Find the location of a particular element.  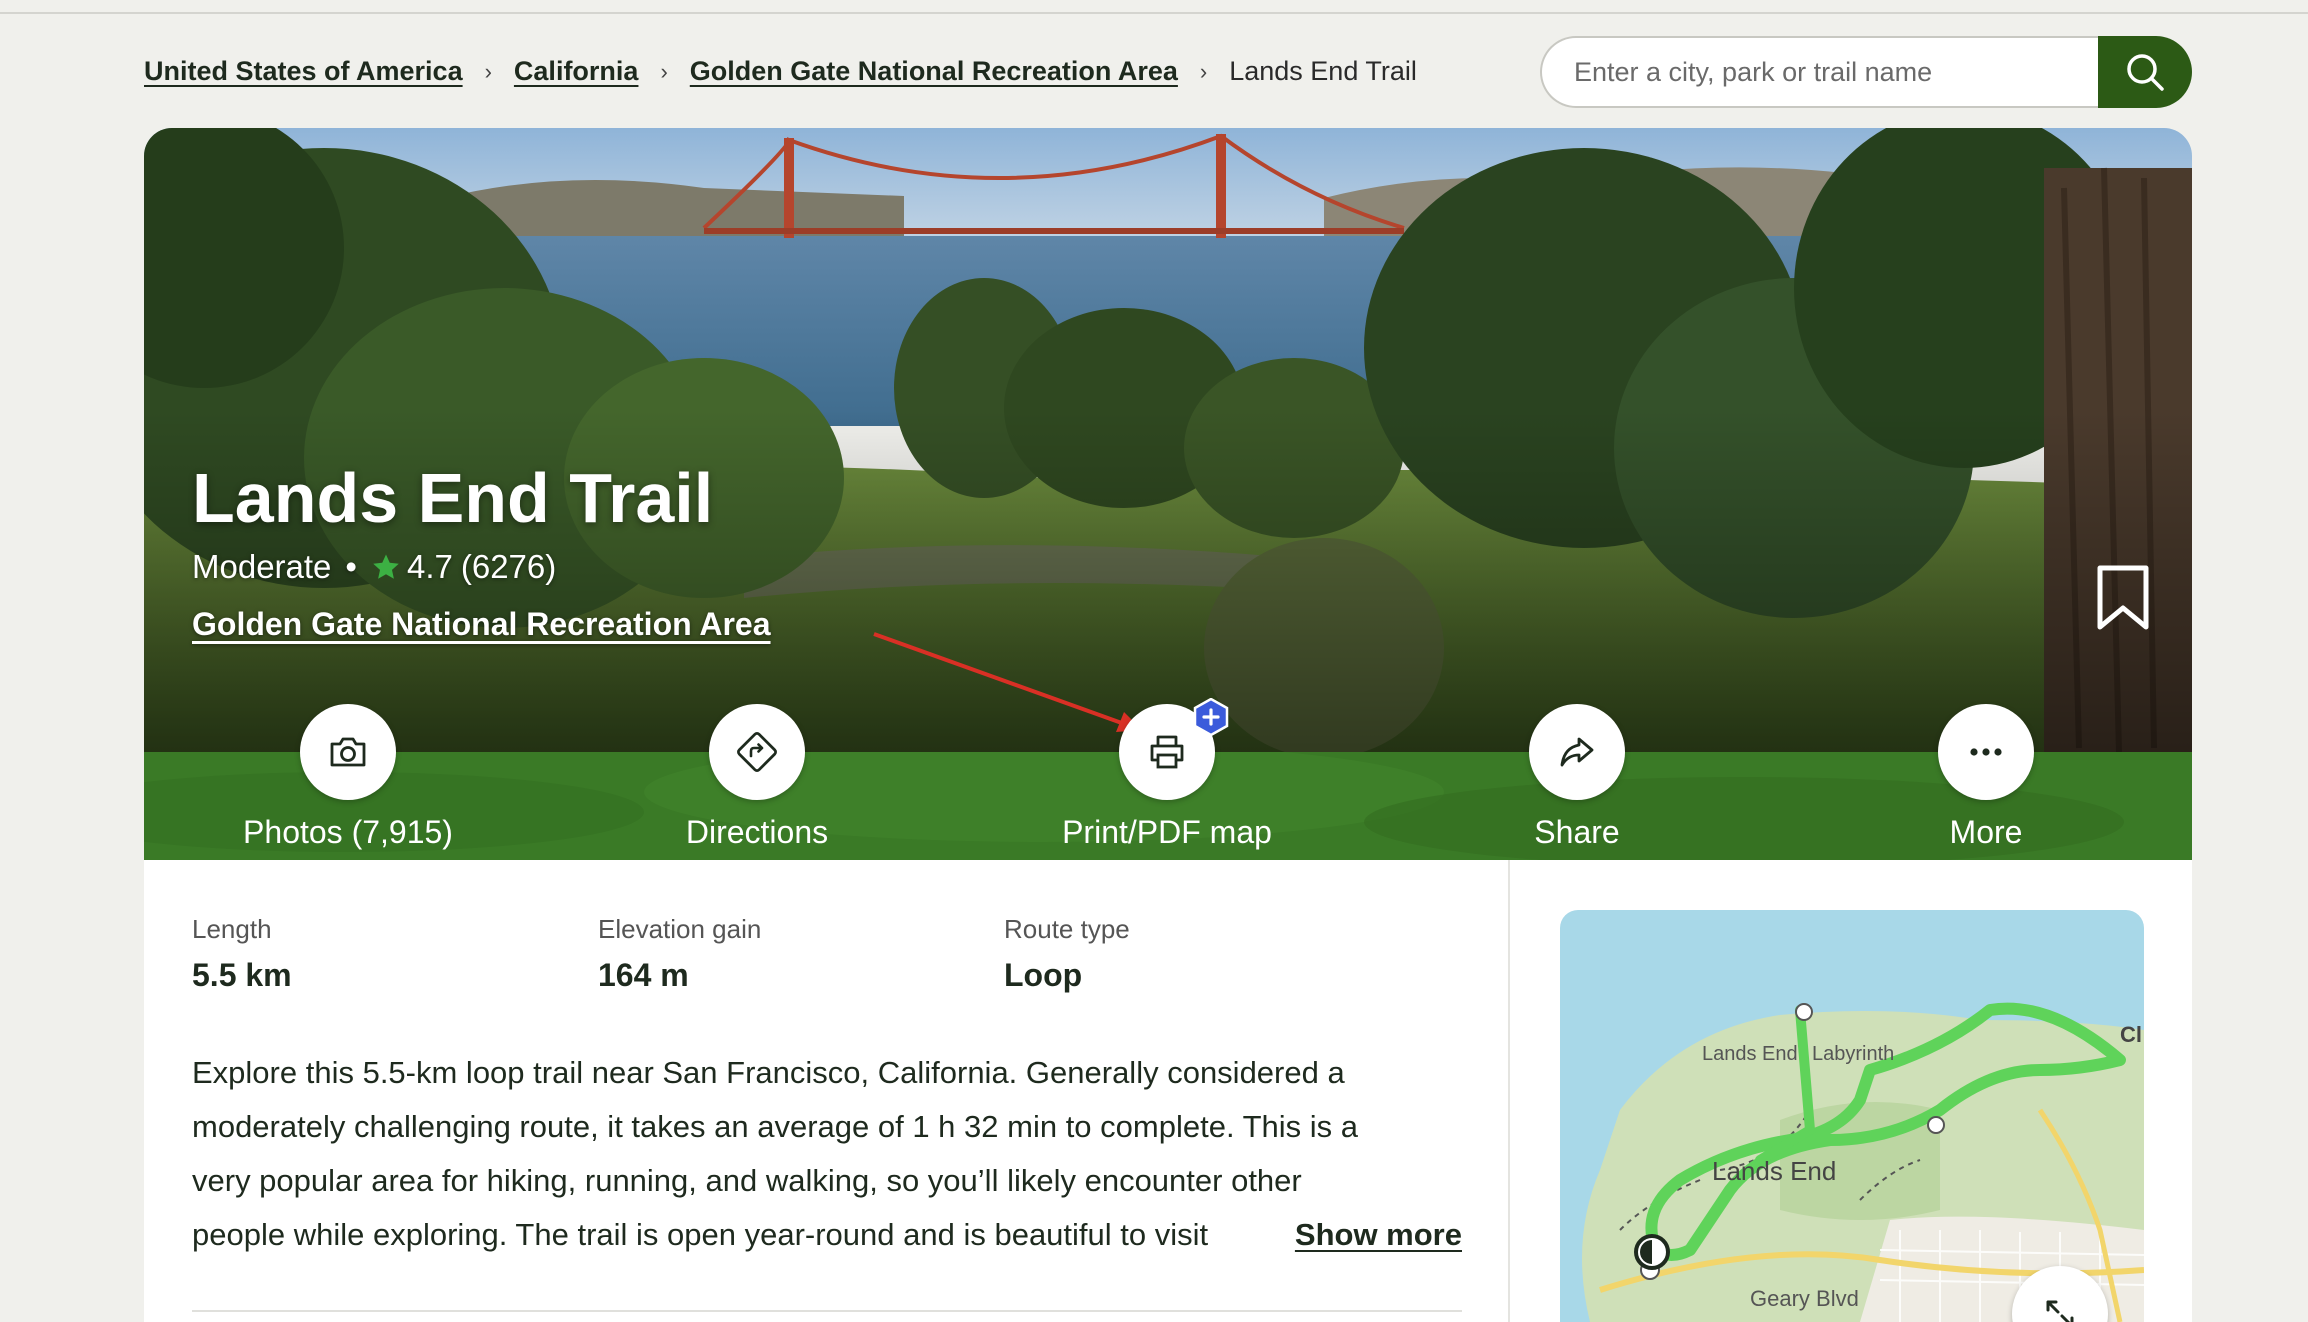

more-icon is located at coordinates (1986, 752).